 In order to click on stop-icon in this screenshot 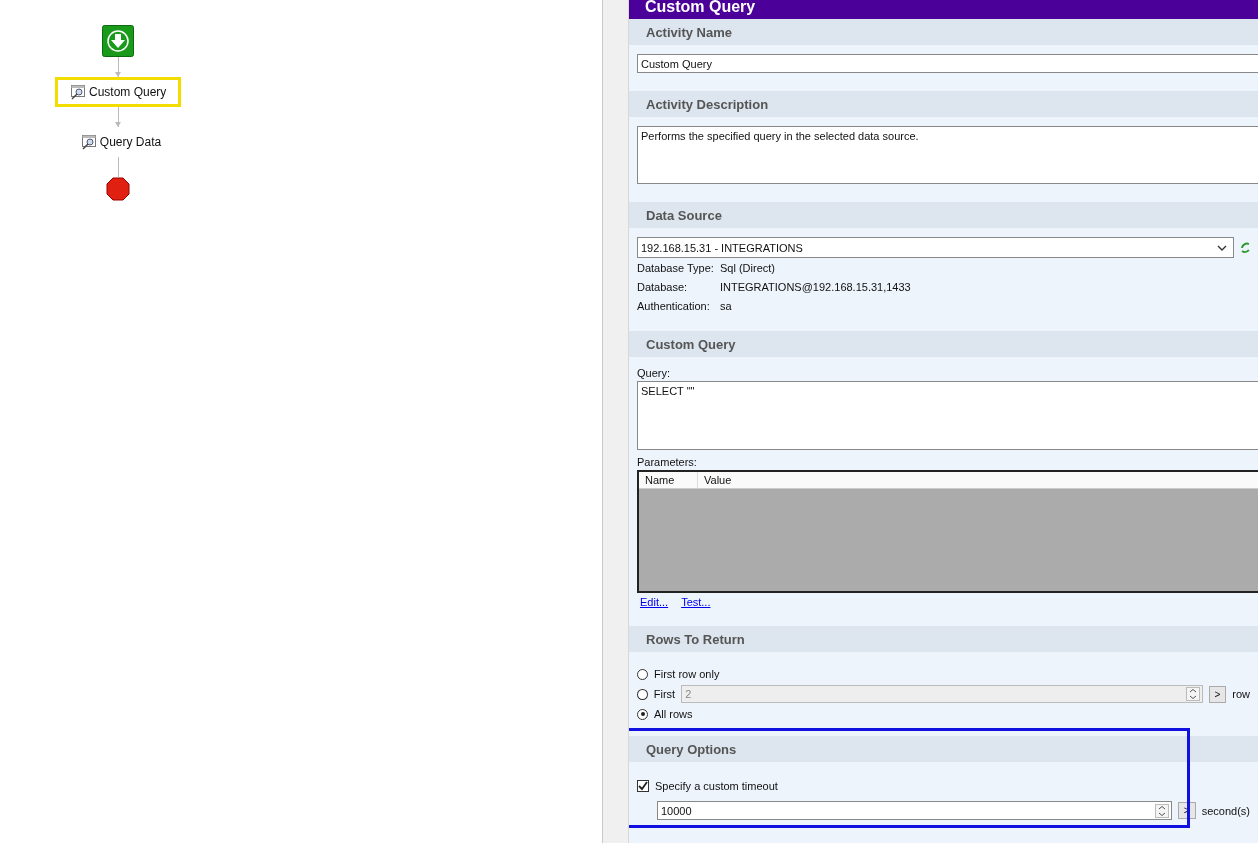, I will do `click(118, 189)`.